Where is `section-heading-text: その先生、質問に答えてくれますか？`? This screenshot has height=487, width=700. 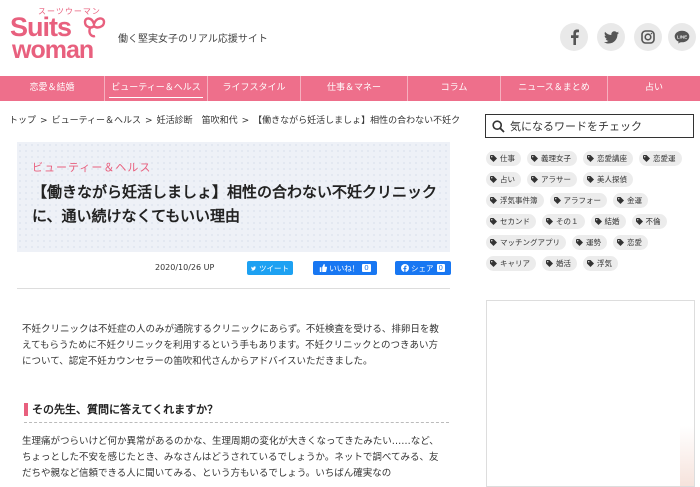 section-heading-text: その先生、質問に答えてくれますか？ is located at coordinates (125, 409).